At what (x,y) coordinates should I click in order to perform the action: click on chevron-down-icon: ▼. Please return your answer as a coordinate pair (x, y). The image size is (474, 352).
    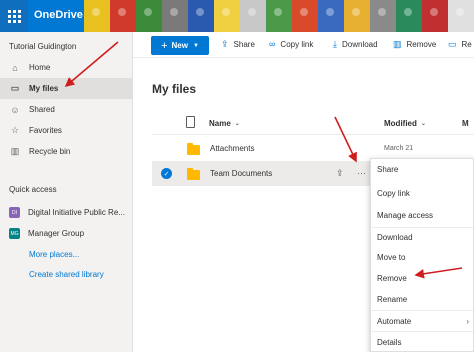
    Looking at the image, I should click on (195, 45).